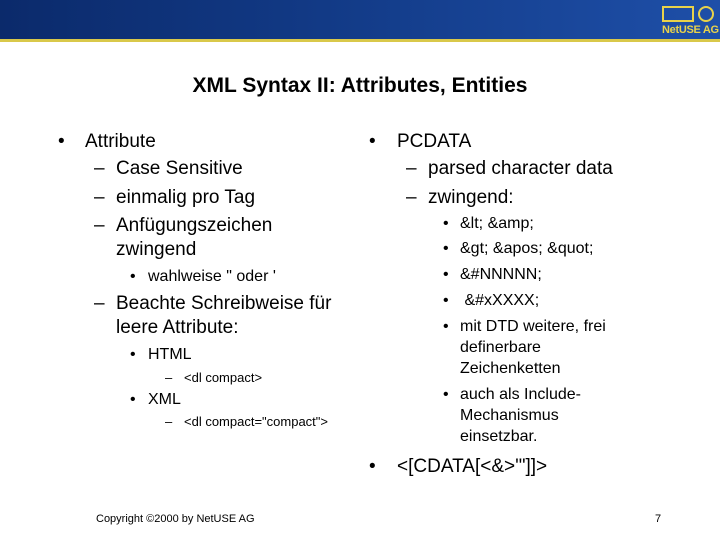 Image resolution: width=720 pixels, height=540 pixels. What do you see at coordinates (175, 519) in the screenshot?
I see `footer-copyright: Copyright ©2000 by NetUSE AG` at bounding box center [175, 519].